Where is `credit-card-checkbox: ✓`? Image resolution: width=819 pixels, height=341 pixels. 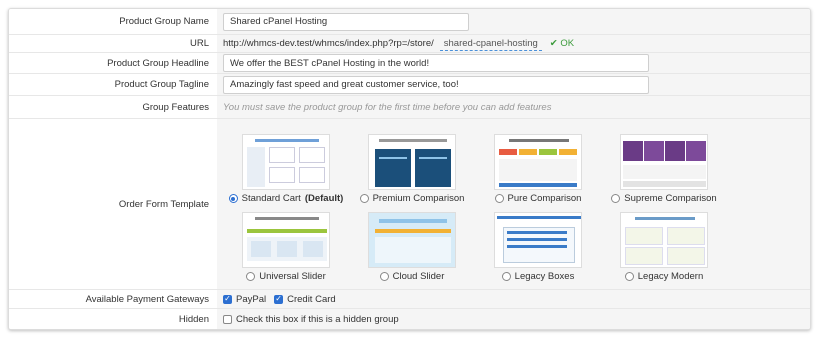 credit-card-checkbox: ✓ is located at coordinates (279, 299).